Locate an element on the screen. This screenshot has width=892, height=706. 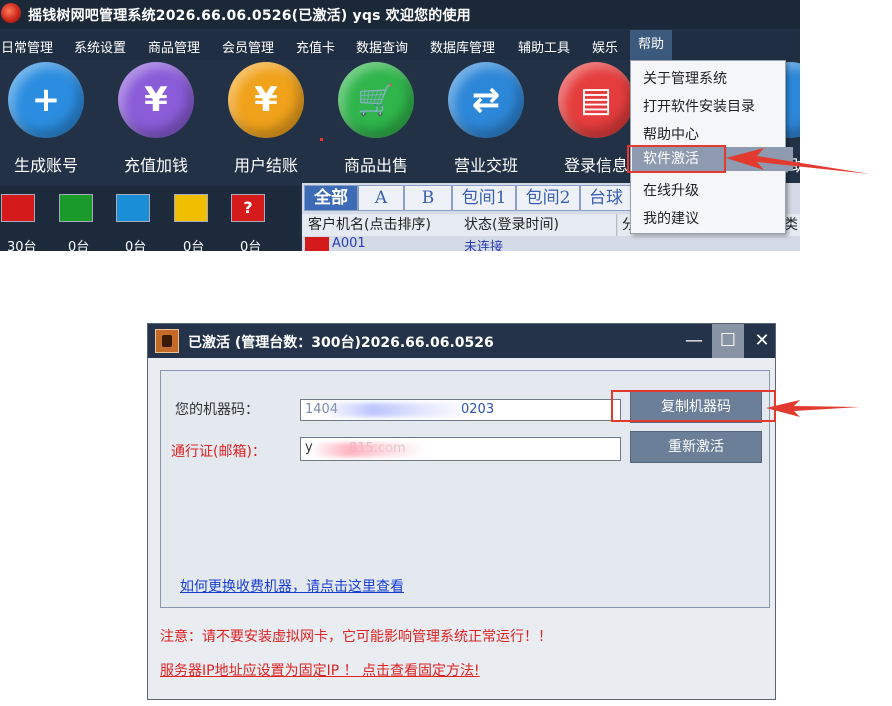
menu-database: 数据库管理 is located at coordinates (462, 46).